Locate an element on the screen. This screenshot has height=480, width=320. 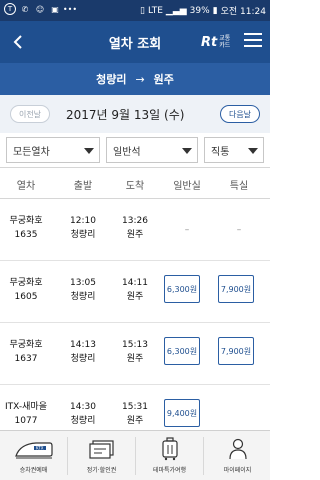
column-header-departure: 출발 is located at coordinates (83, 186).